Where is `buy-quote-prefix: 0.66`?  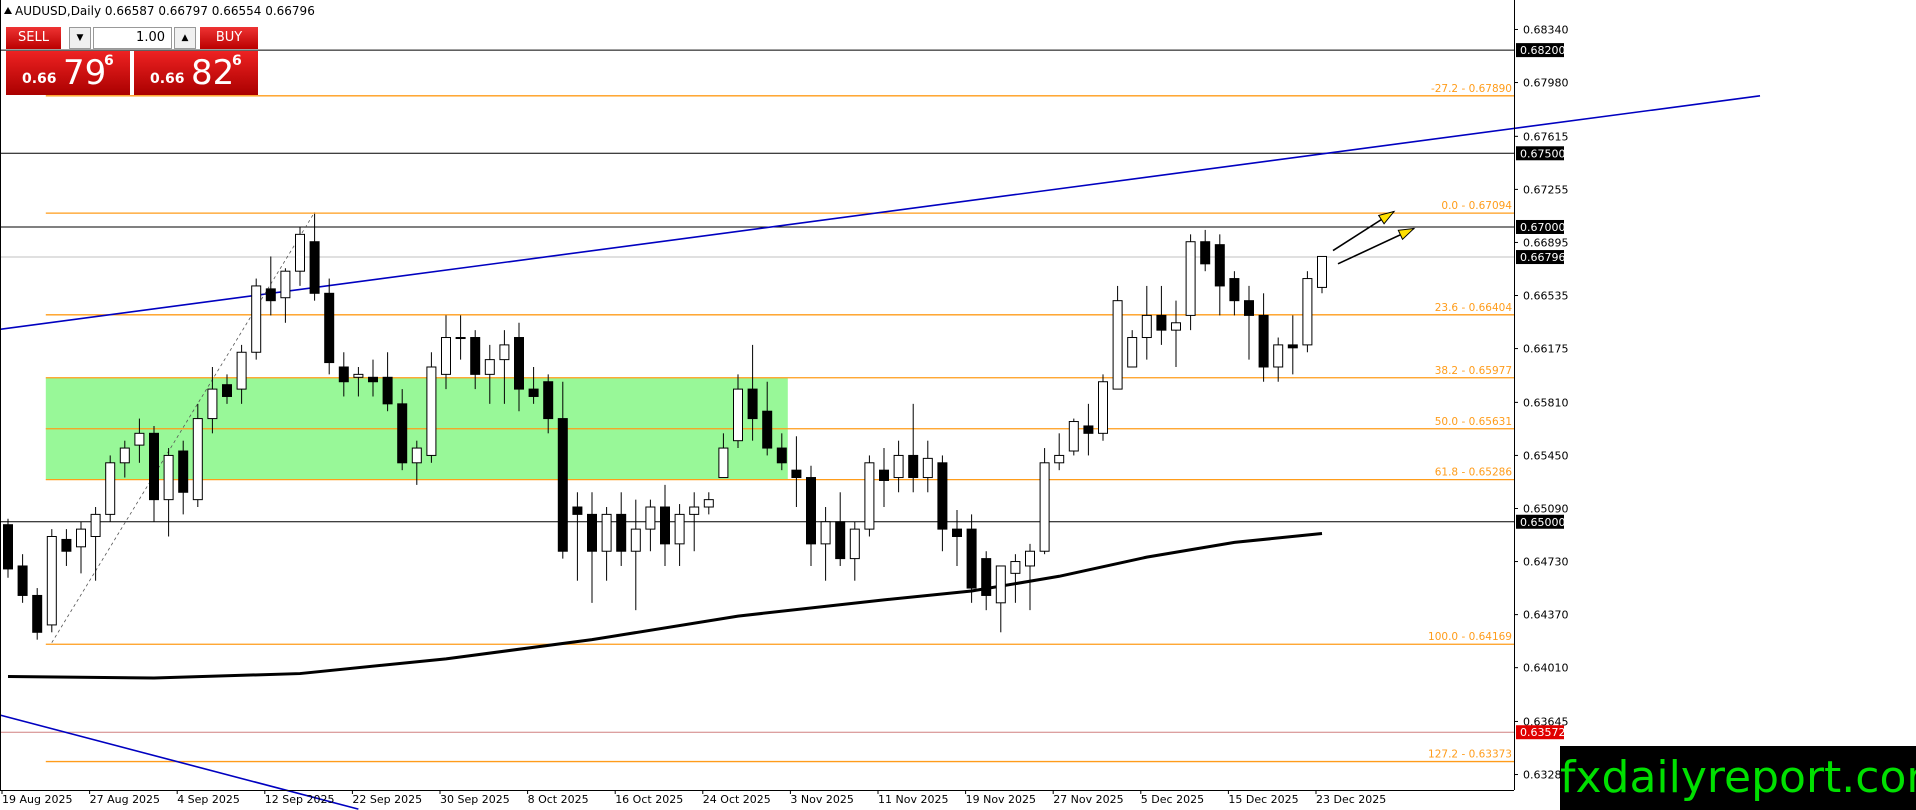
buy-quote-prefix: 0.66 is located at coordinates (167, 79).